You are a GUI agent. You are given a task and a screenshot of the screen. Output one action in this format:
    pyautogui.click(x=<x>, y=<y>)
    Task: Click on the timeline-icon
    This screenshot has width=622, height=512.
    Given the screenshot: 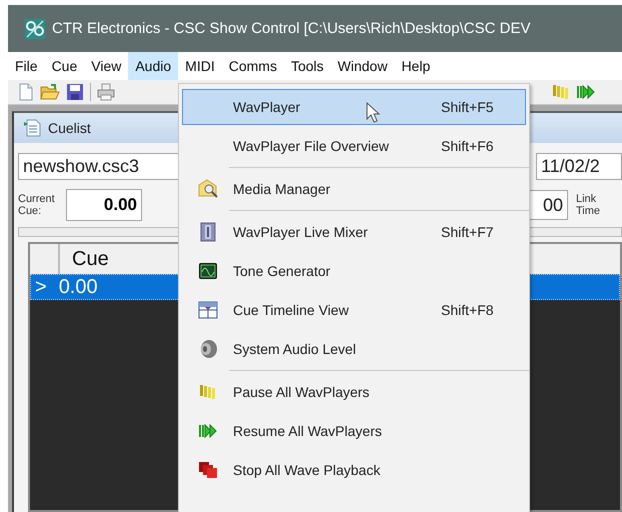 What is the action you would take?
    pyautogui.click(x=208, y=310)
    